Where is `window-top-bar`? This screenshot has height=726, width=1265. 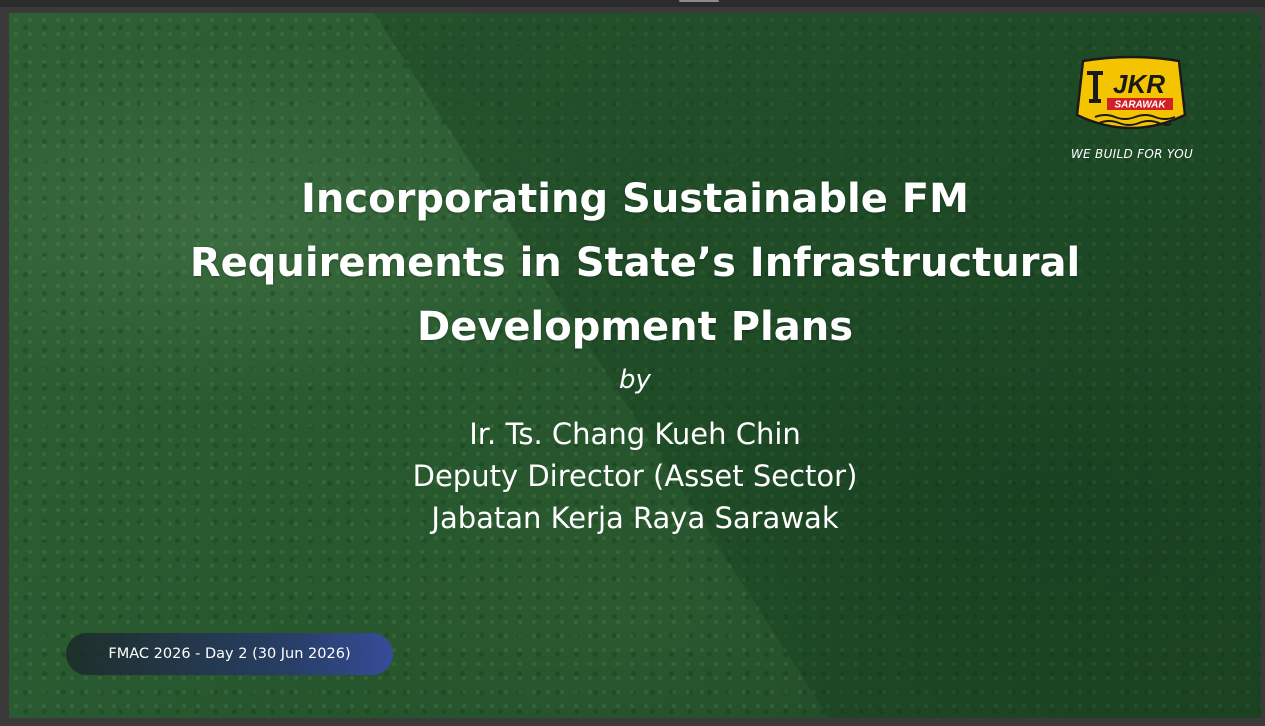
window-top-bar is located at coordinates (632, 3).